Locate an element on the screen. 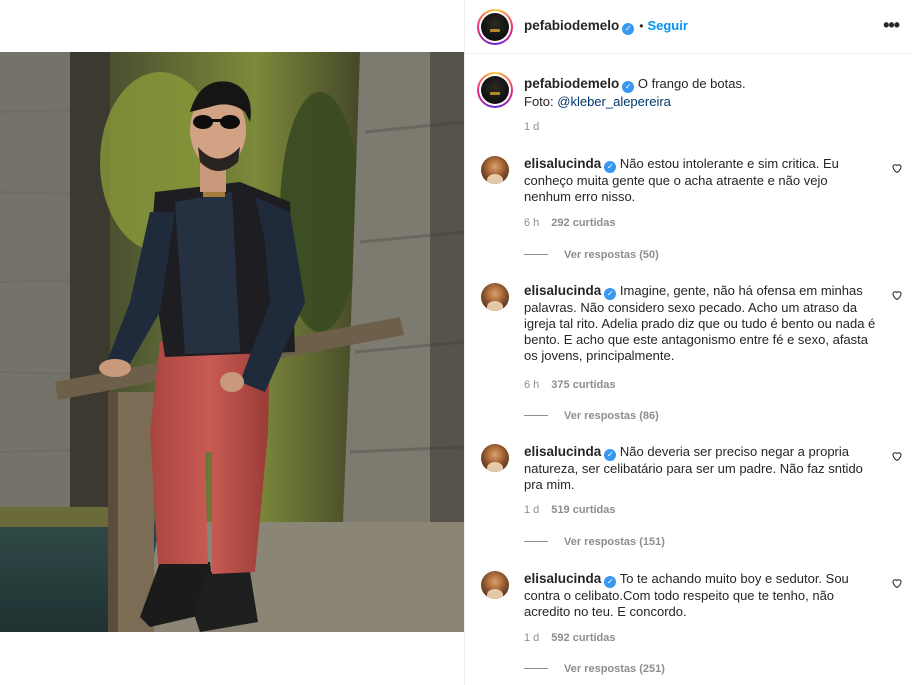 The height and width of the screenshot is (685, 912). more-options-icon: ••• is located at coordinates (891, 25).